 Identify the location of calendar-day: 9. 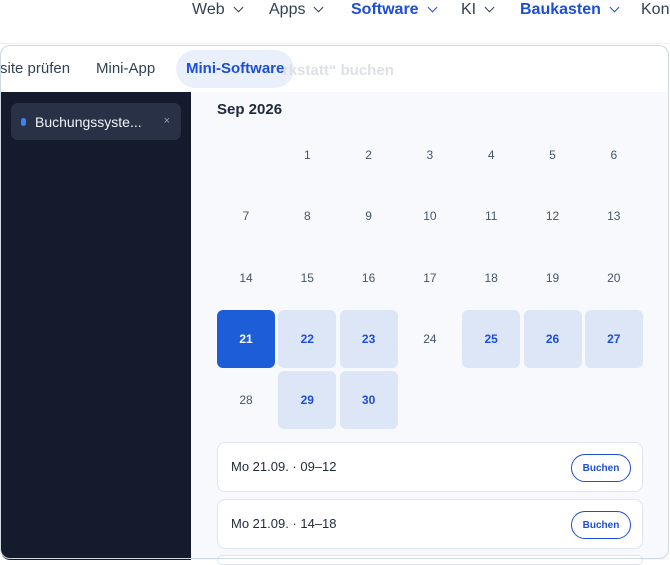
(368, 216).